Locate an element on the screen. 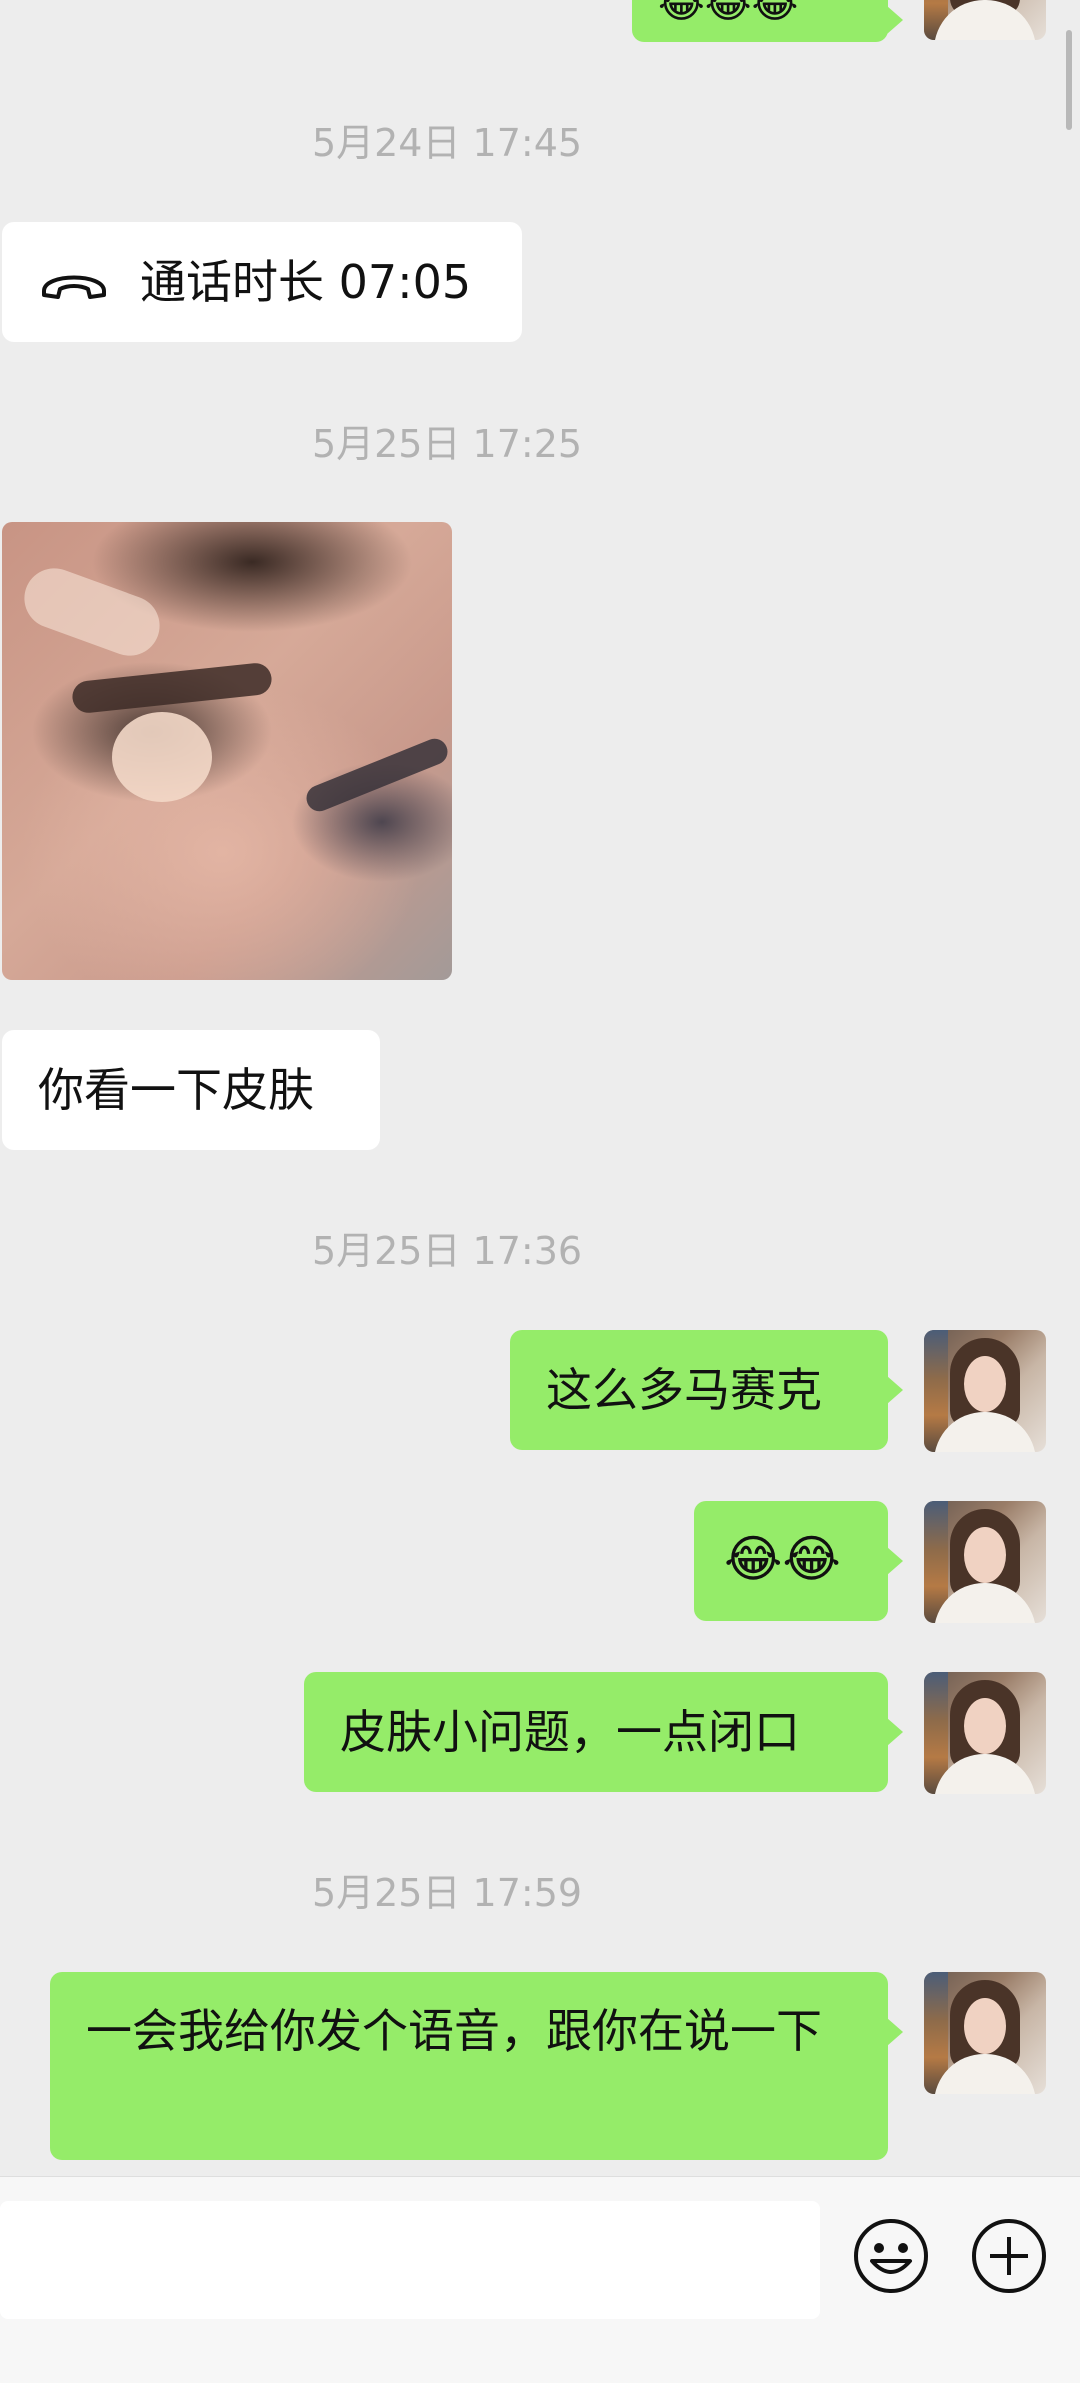 Image resolution: width=1080 pixels, height=2383 pixels. timestamp: 5月25日 17:36 is located at coordinates (447, 1251).